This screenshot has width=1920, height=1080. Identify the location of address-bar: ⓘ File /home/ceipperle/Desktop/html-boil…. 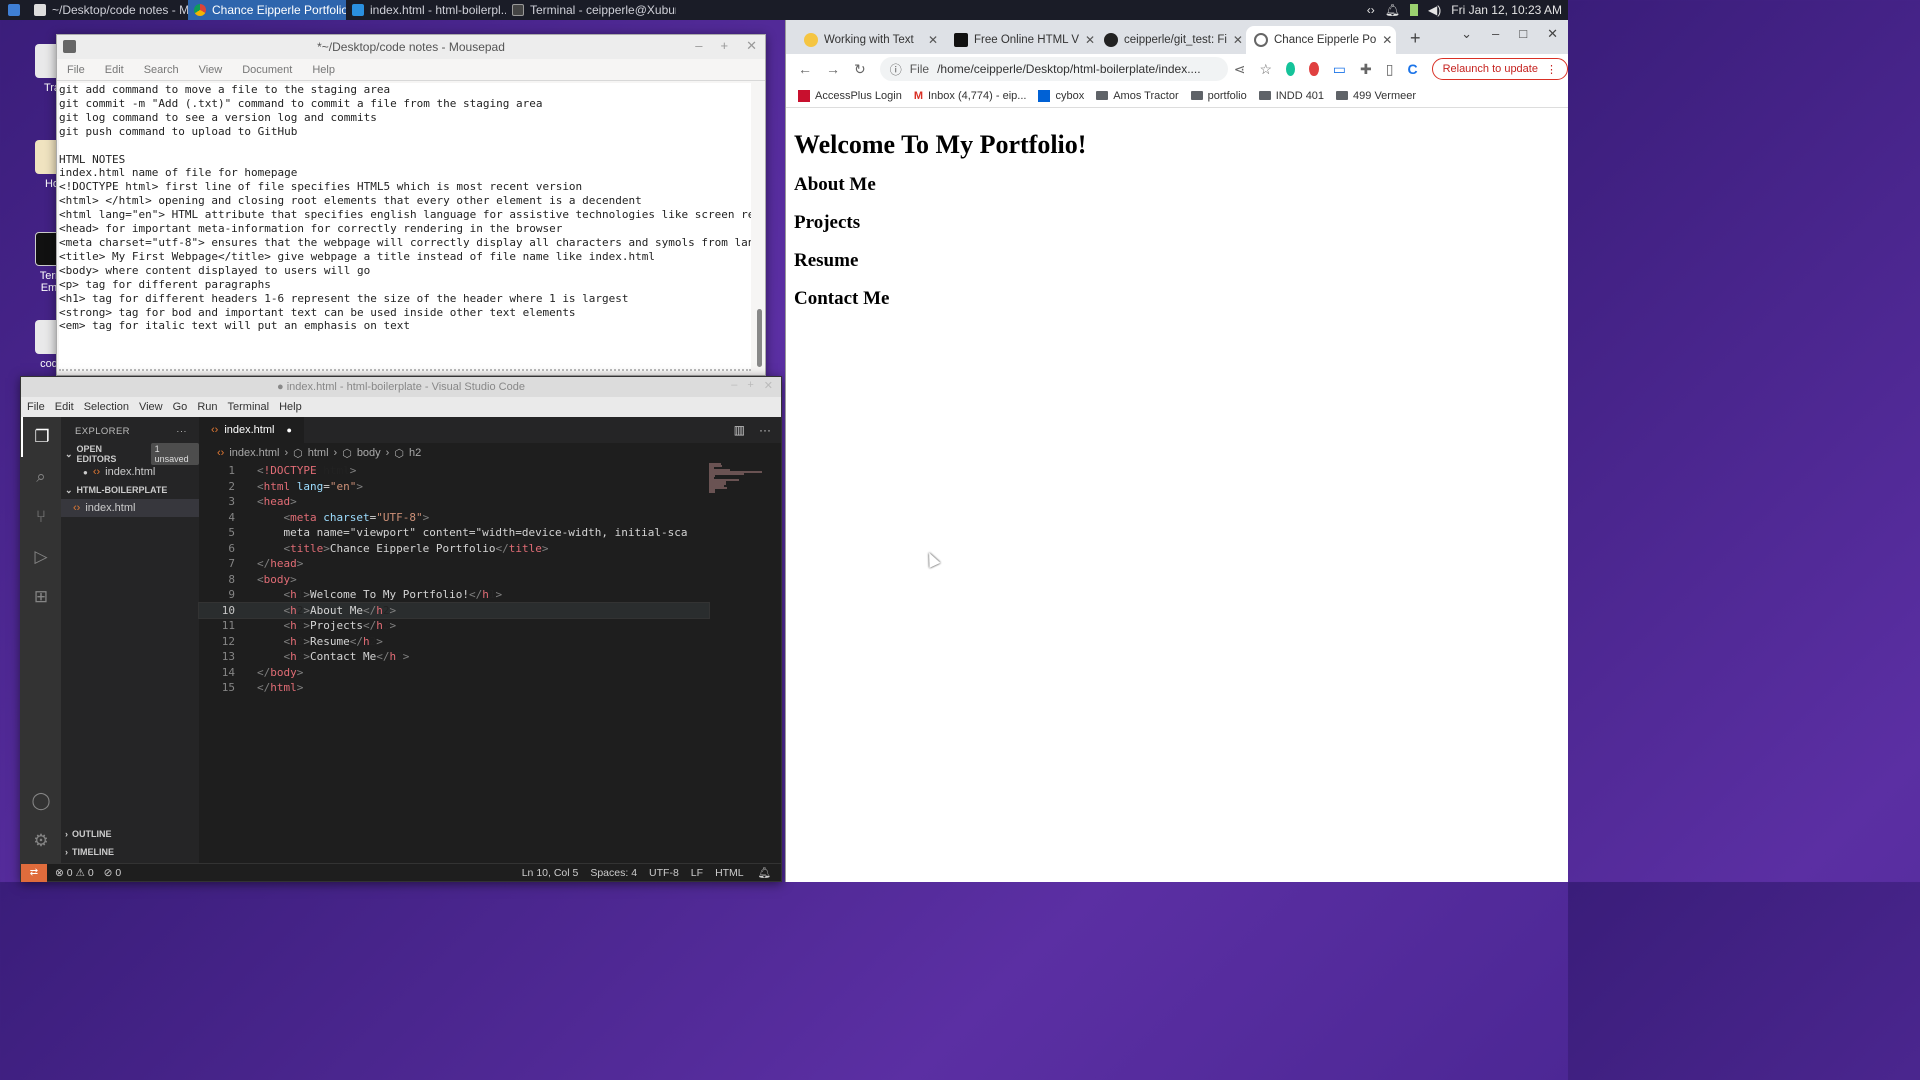
(1053, 69).